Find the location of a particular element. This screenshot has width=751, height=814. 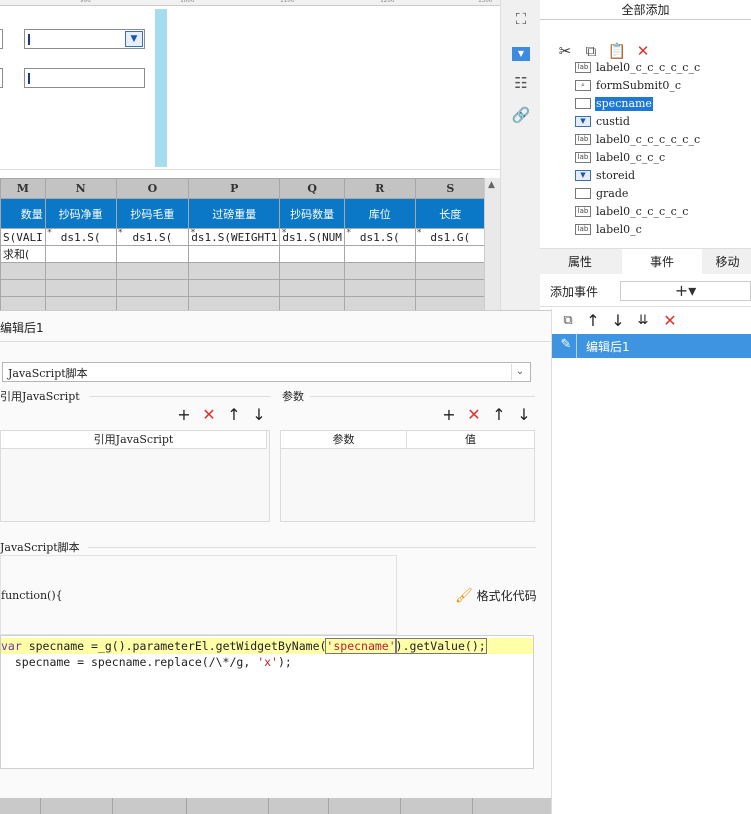

tree-node: specname is located at coordinates (660, 104).